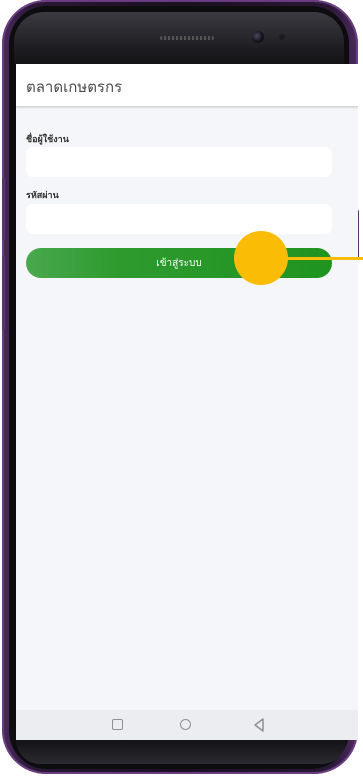  Describe the element at coordinates (179, 219) in the screenshot. I see `password-field` at that location.